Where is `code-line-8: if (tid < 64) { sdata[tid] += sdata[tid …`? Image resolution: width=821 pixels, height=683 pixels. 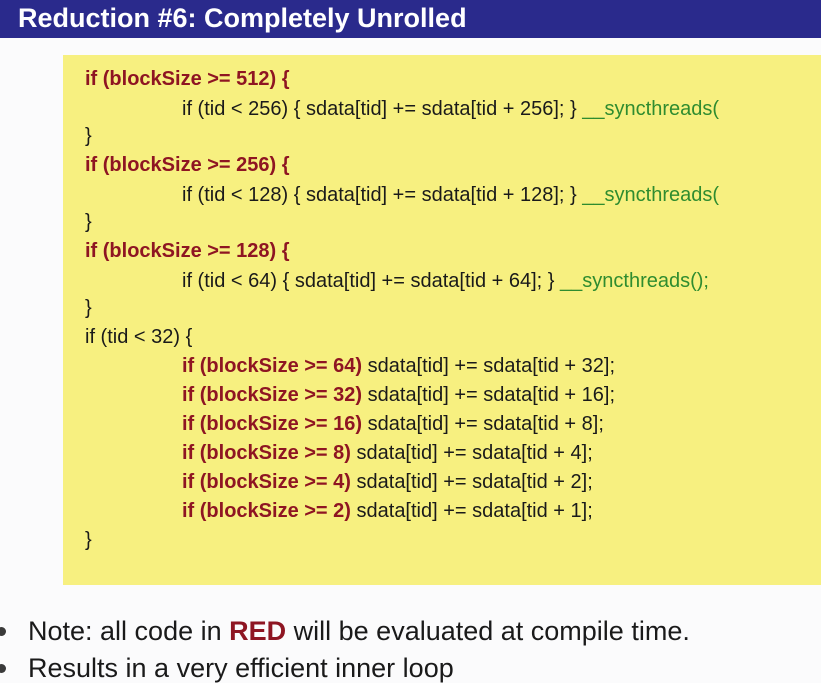
code-line-8: if (tid < 64) { sdata[tid] += sdata[tid … is located at coordinates (445, 281).